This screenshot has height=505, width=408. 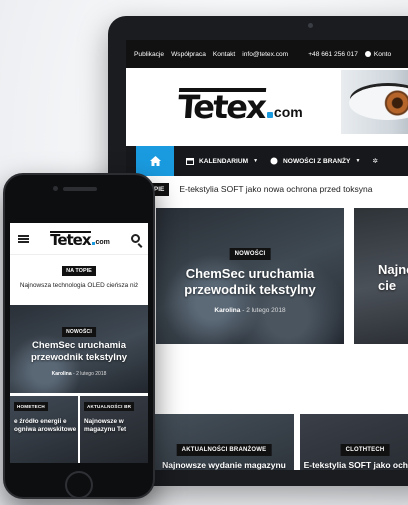 What do you see at coordinates (79, 285) in the screenshot?
I see `ticker-headline: Najnowsza technologia OLED cieńsza niż` at bounding box center [79, 285].